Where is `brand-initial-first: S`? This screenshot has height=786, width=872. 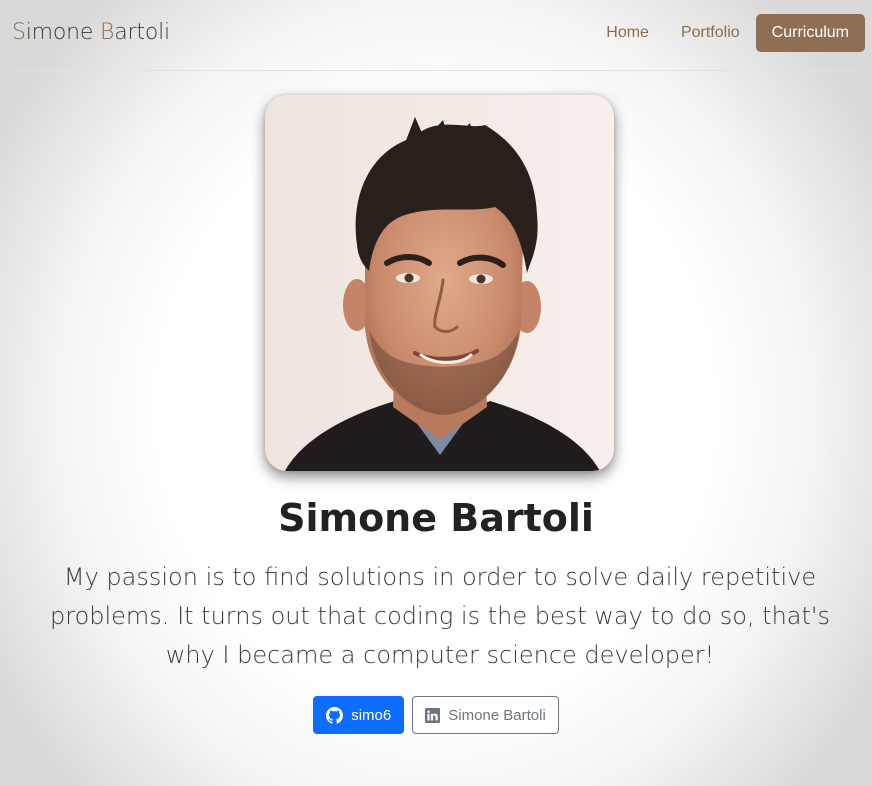
brand-initial-first: S is located at coordinates (19, 32).